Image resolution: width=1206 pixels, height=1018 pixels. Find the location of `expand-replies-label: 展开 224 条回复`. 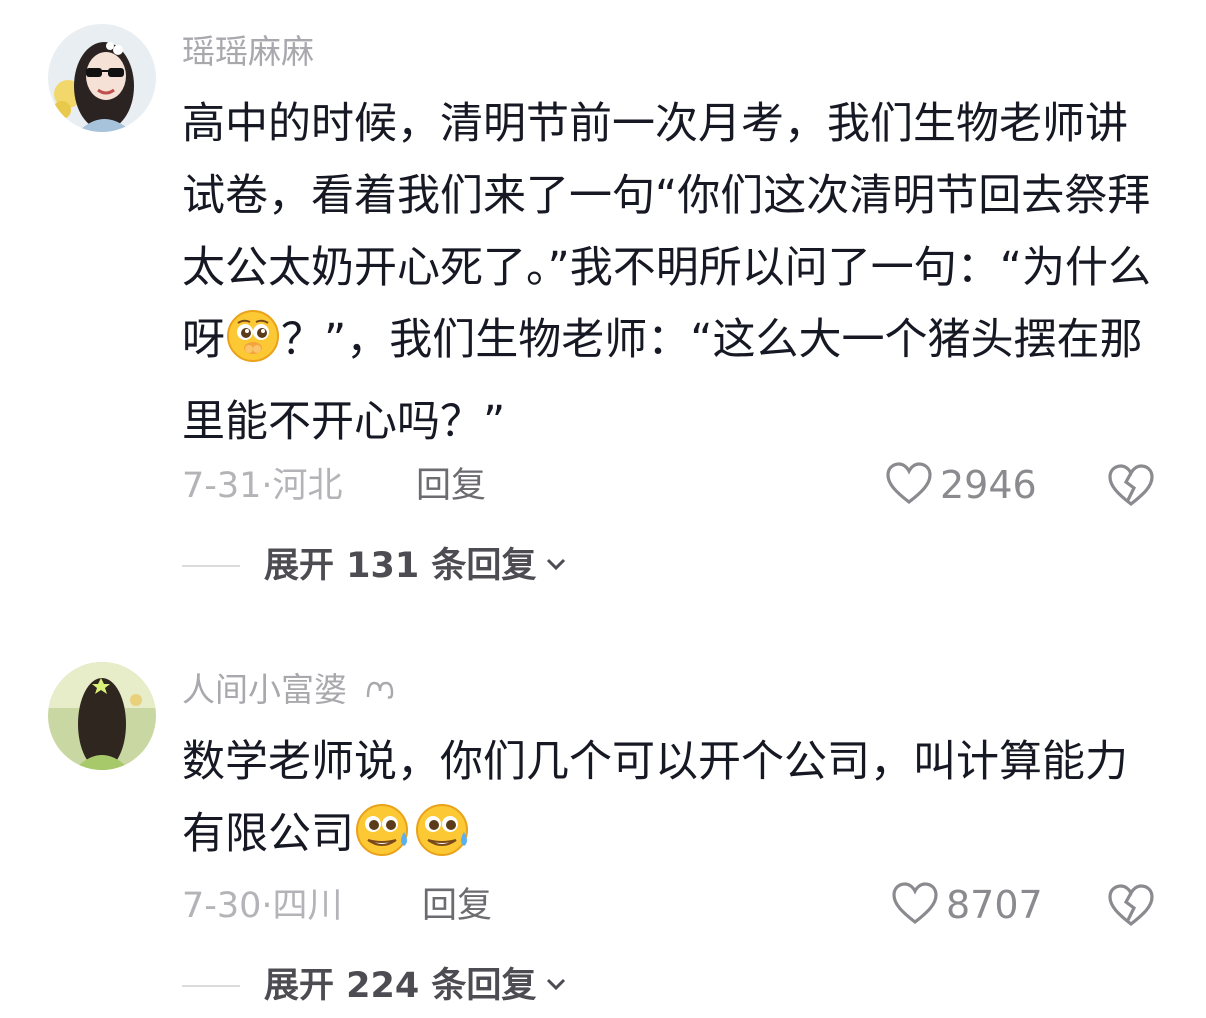

expand-replies-label: 展开 224 条回复 is located at coordinates (400, 986).